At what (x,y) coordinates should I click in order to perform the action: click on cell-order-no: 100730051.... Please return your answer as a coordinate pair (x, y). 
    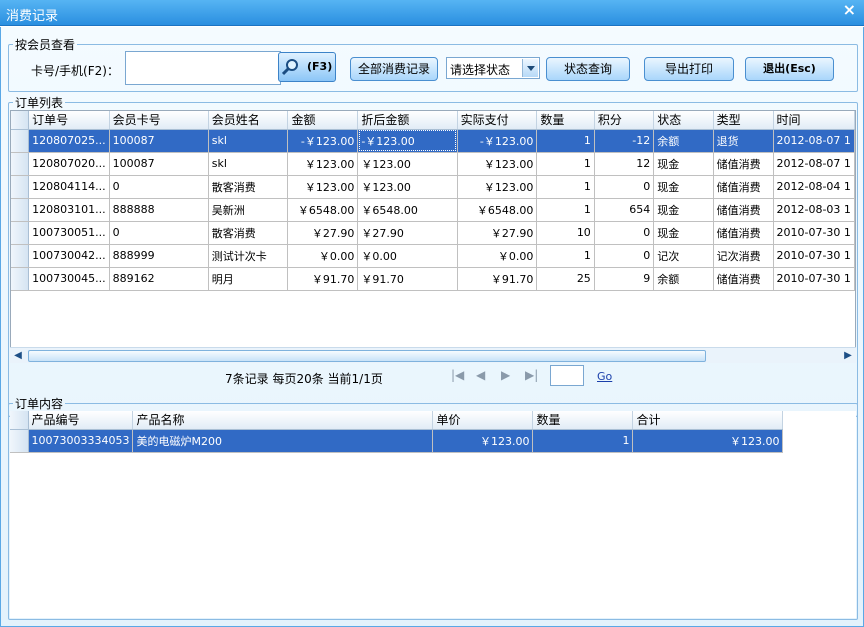
    Looking at the image, I should click on (69, 233).